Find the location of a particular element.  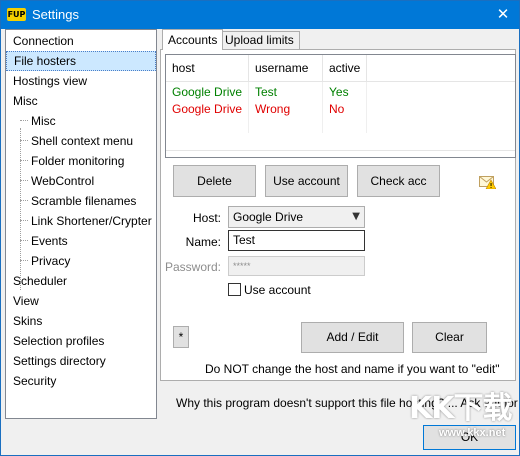

use-account-checkbox-label: Use account is located at coordinates (277, 290).